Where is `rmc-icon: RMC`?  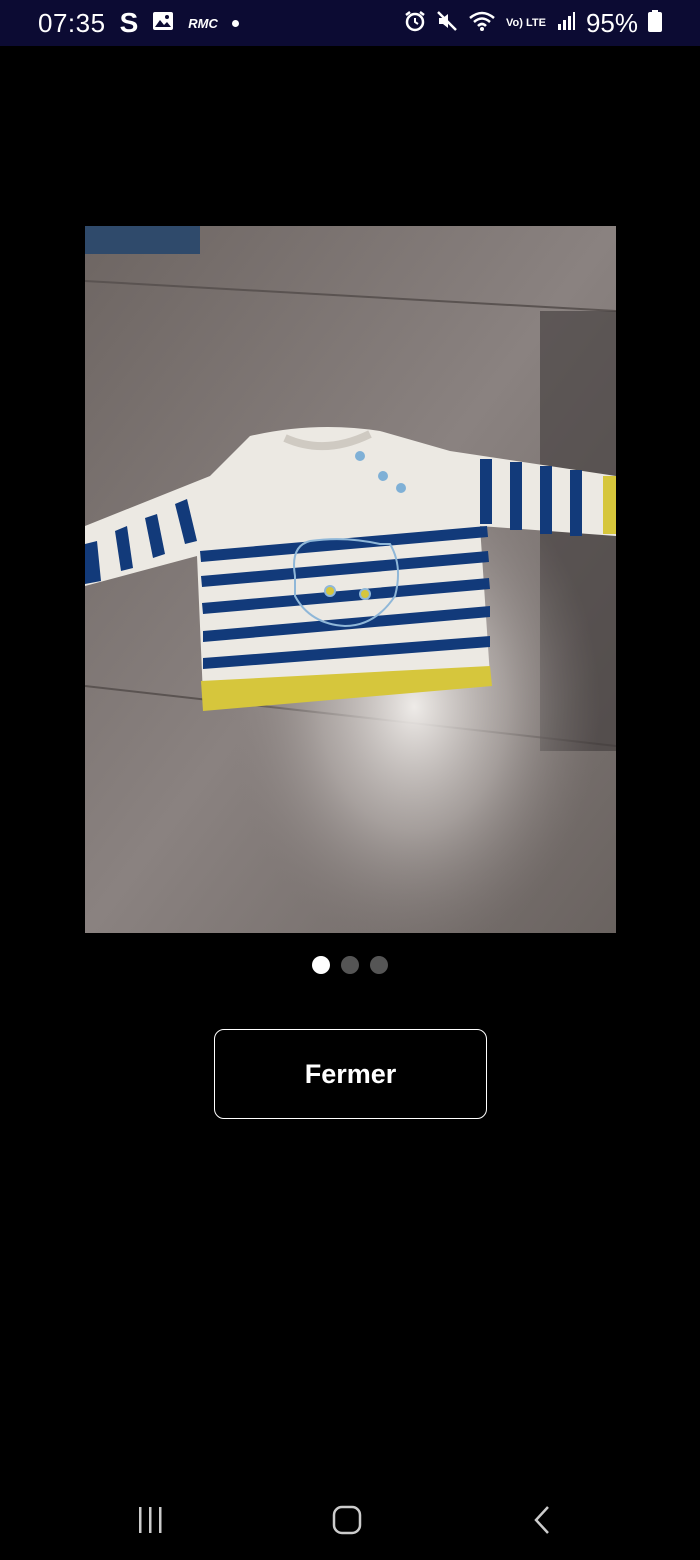 rmc-icon: RMC is located at coordinates (203, 23).